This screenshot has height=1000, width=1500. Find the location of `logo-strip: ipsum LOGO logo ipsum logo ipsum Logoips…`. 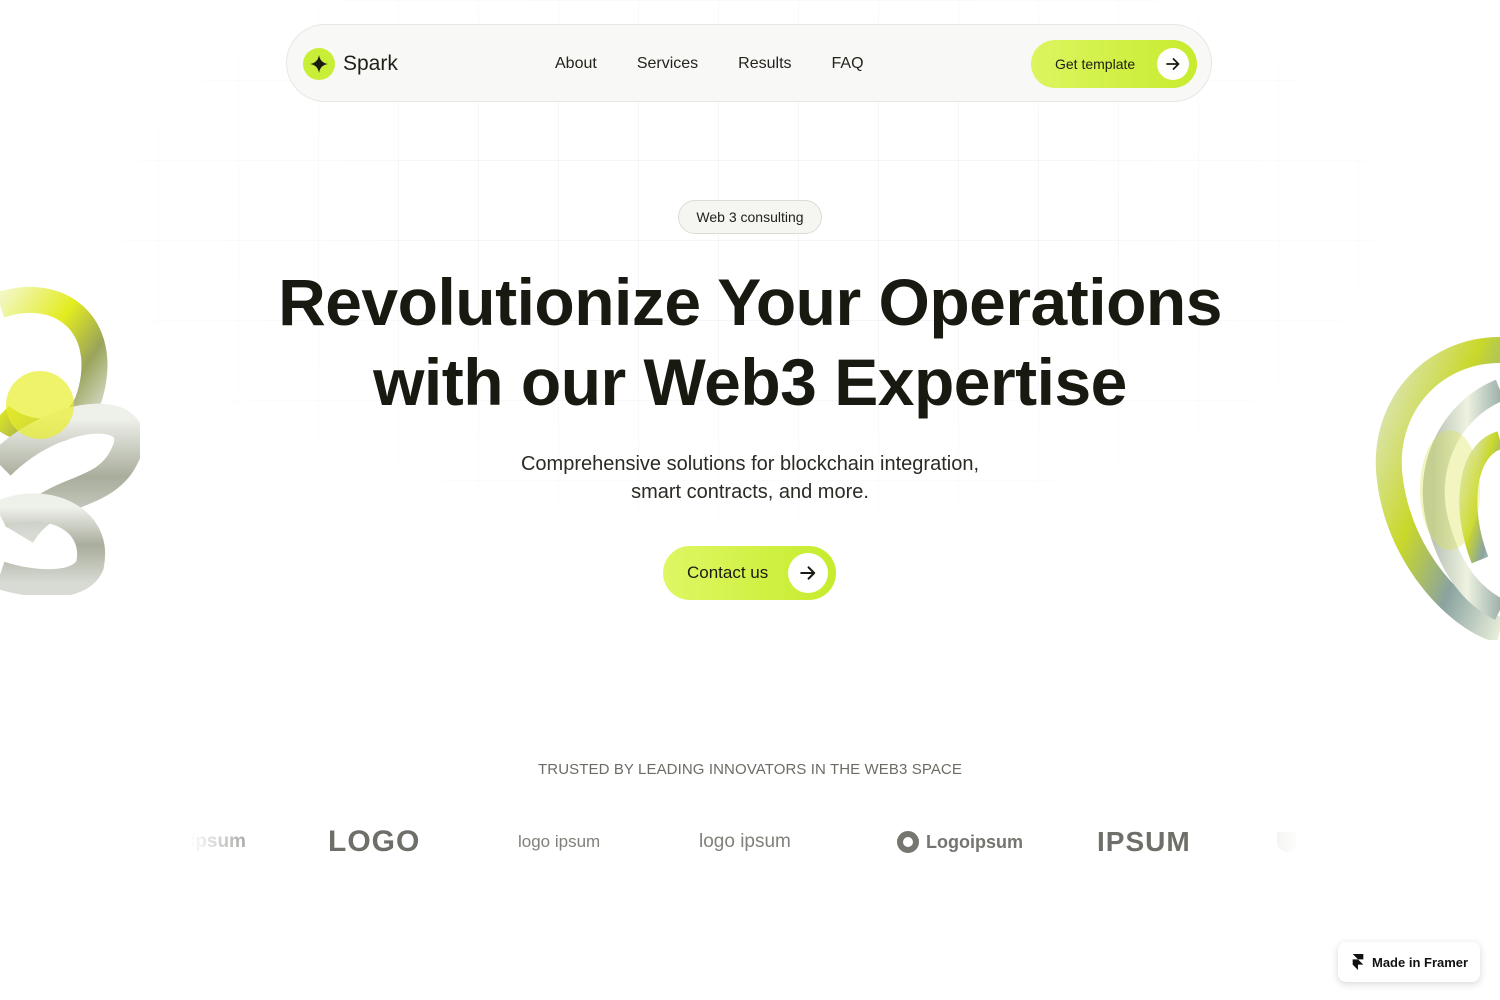

logo-strip: ipsum LOGO logo ipsum logo ipsum Logoips… is located at coordinates (745, 842).